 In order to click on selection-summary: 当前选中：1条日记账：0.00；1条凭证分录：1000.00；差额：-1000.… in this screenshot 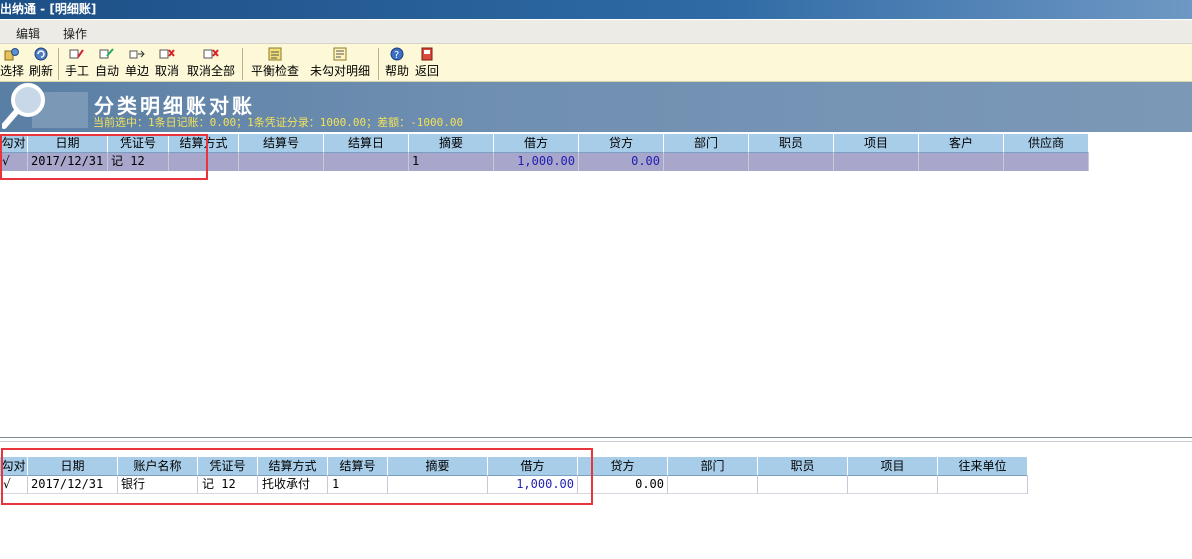, I will do `click(278, 122)`.